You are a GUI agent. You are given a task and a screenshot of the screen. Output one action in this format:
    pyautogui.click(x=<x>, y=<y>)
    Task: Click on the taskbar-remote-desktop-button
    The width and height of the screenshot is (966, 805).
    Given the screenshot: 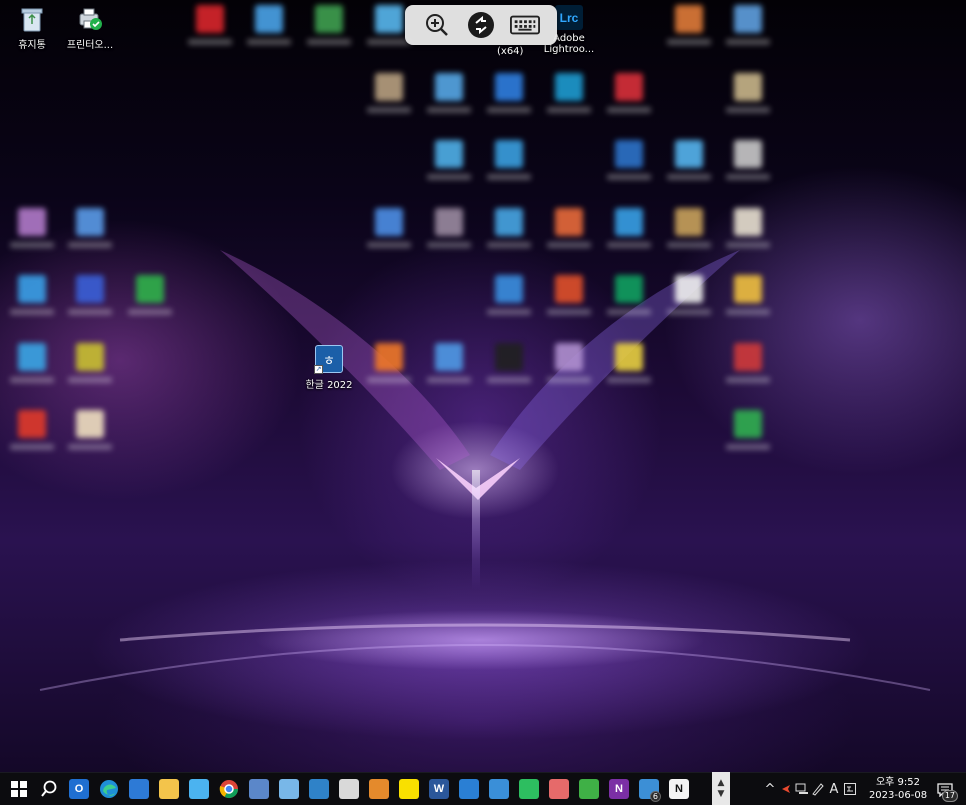 What is the action you would take?
    pyautogui.click(x=499, y=789)
    